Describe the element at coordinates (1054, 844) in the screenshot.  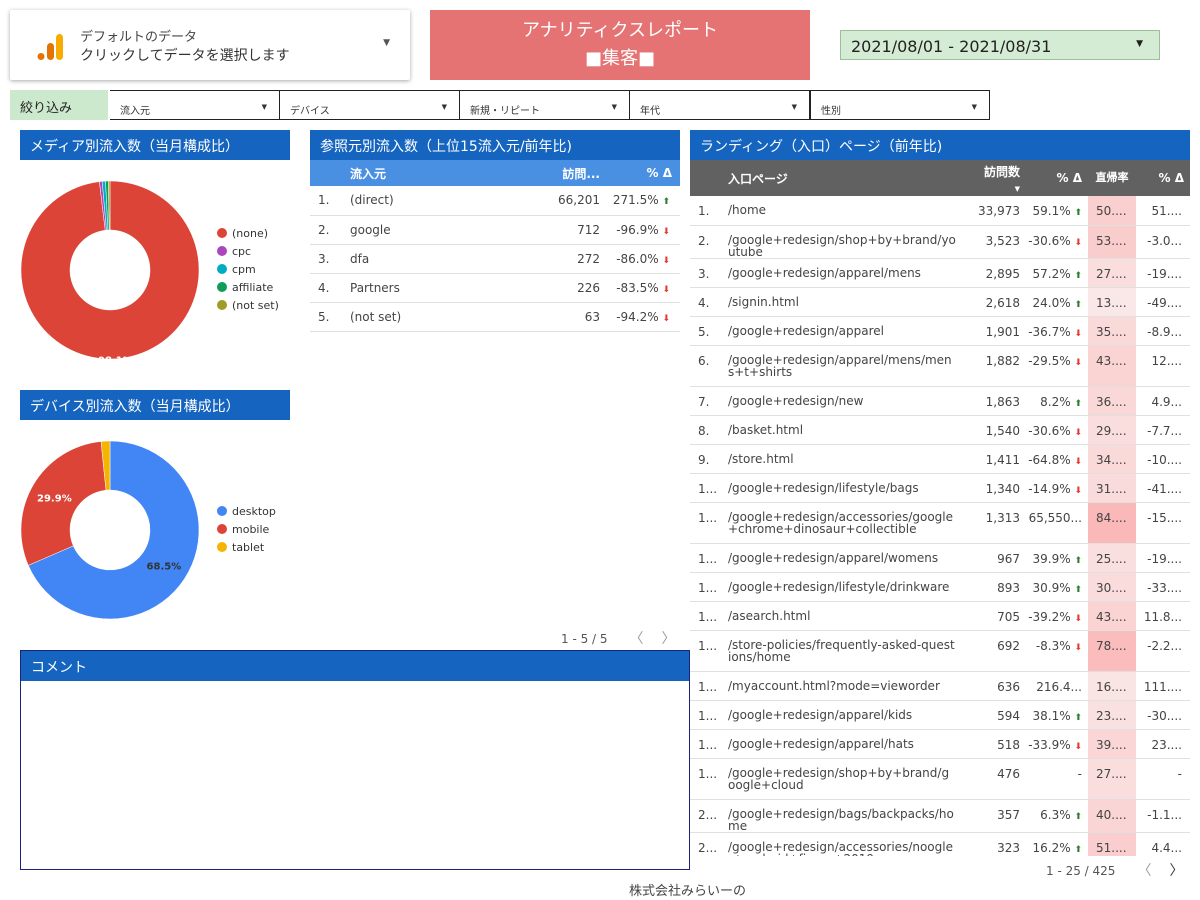
I see `pct-cell: 16.2% ⬆` at that location.